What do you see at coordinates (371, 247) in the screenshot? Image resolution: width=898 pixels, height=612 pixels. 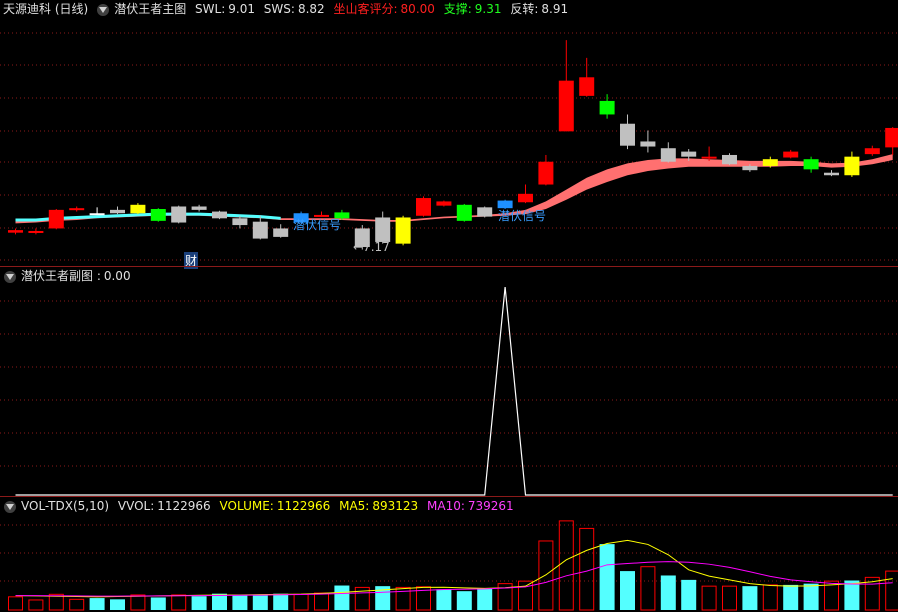 I see `low-price-marker: ←7.17` at bounding box center [371, 247].